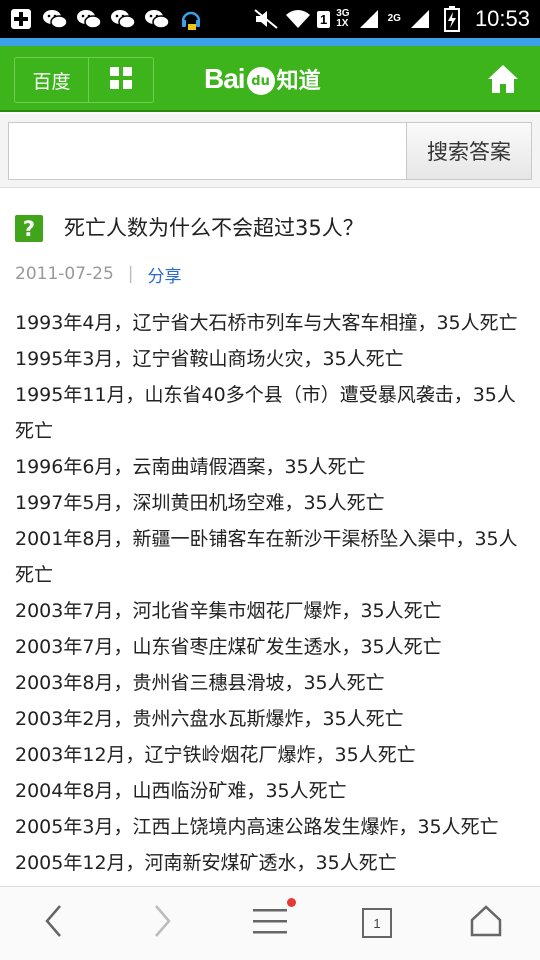  I want to click on question-icon: ?, so click(29, 228).